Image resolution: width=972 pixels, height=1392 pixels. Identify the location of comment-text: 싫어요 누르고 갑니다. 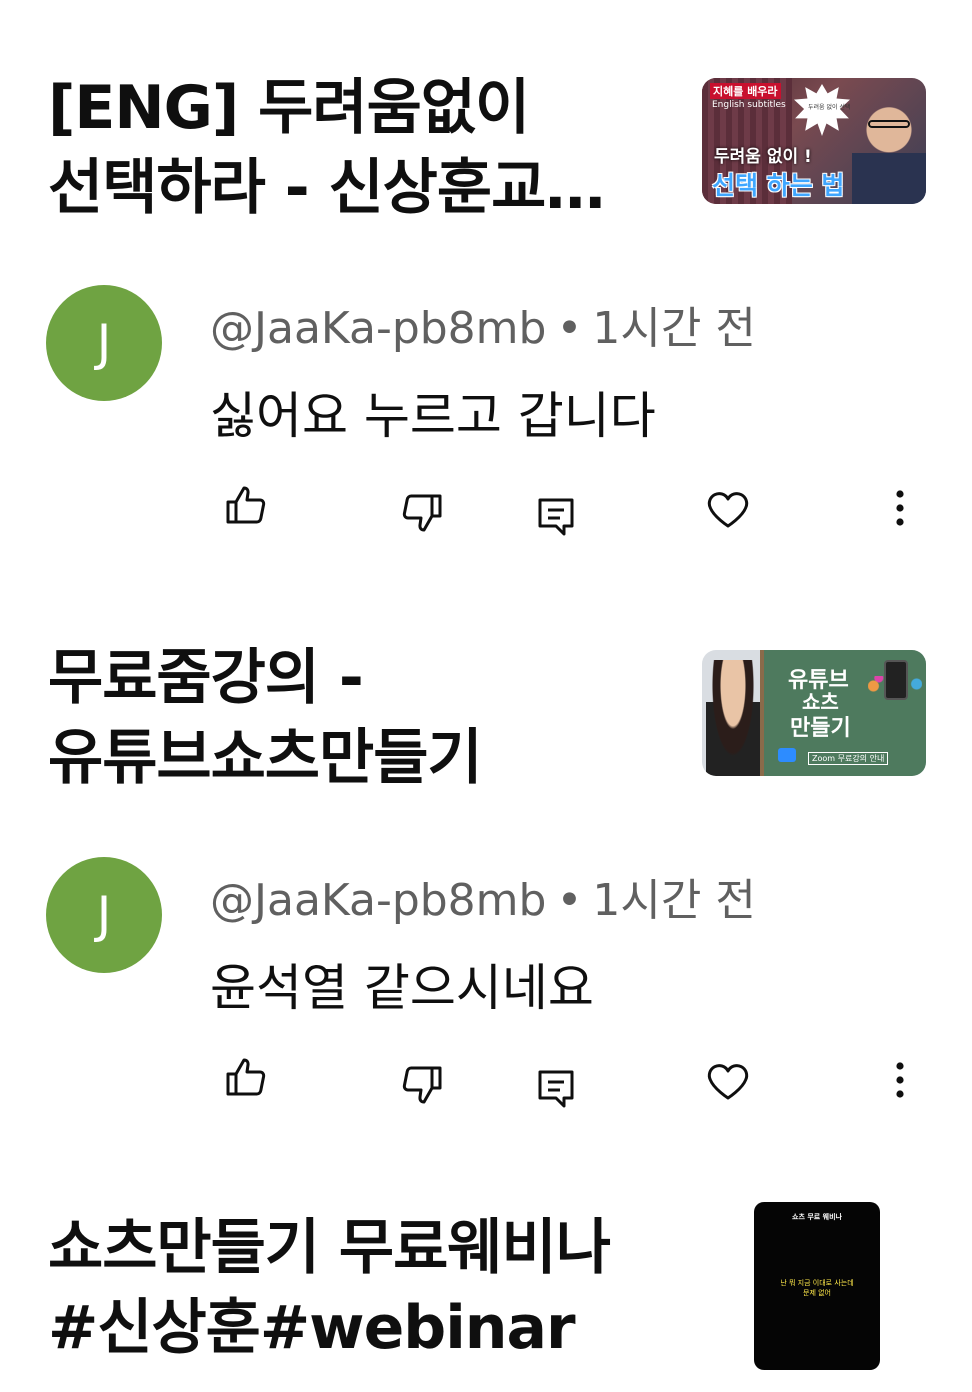
(433, 416).